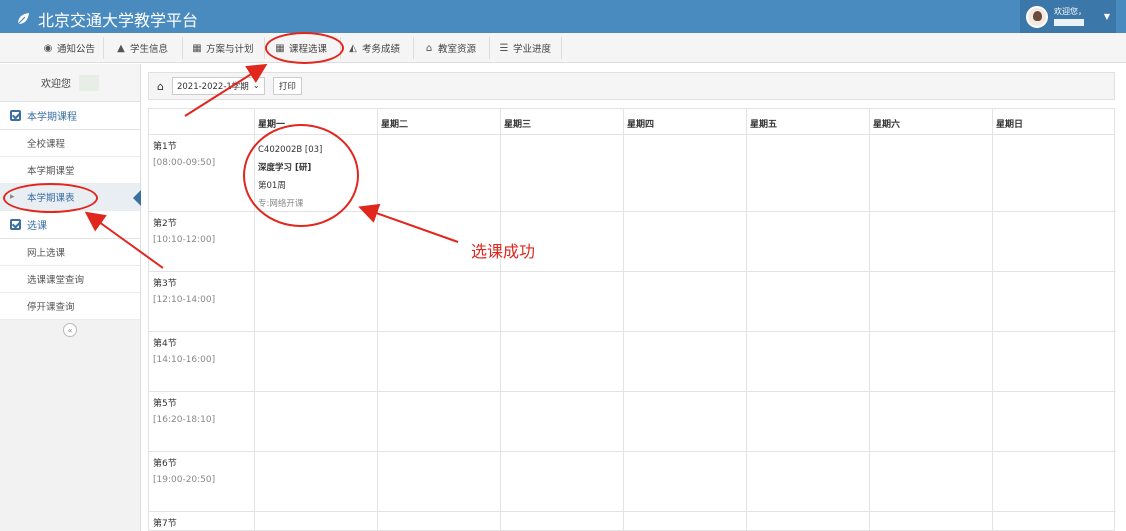  What do you see at coordinates (271, 166) in the screenshot?
I see `annotation-arrows` at bounding box center [271, 166].